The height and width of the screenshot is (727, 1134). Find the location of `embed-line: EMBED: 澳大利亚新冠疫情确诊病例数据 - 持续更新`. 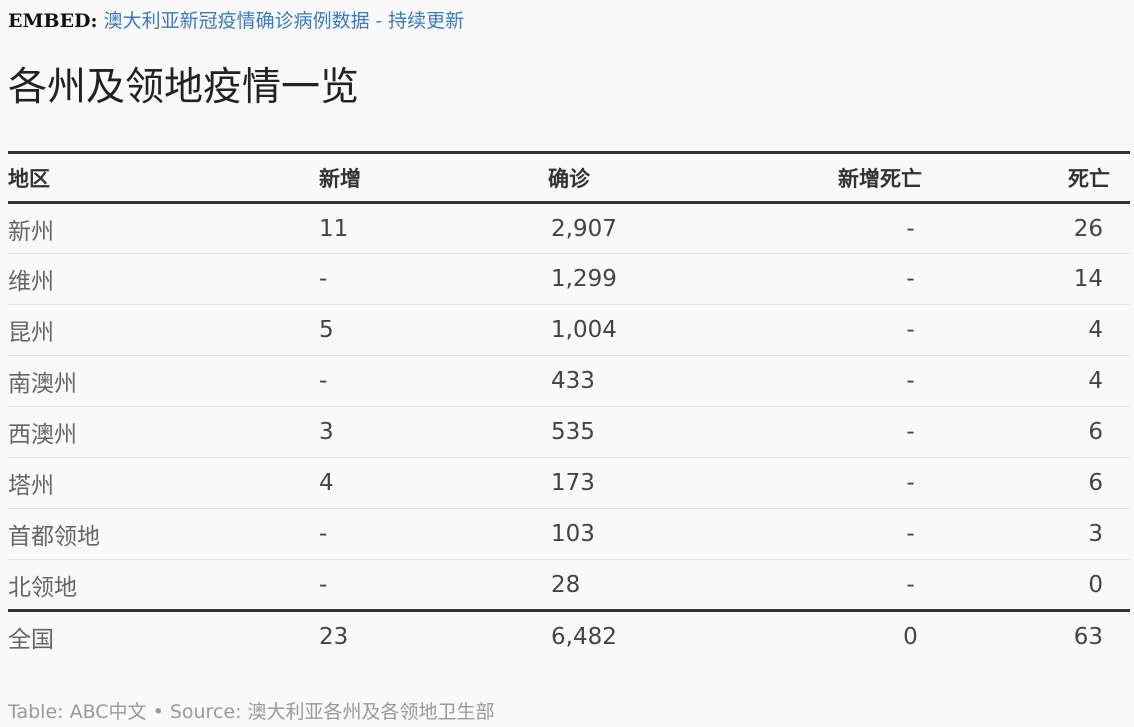

embed-line: EMBED: 澳大利亚新冠疫情确诊病例数据 - 持续更新 is located at coordinates (236, 21).